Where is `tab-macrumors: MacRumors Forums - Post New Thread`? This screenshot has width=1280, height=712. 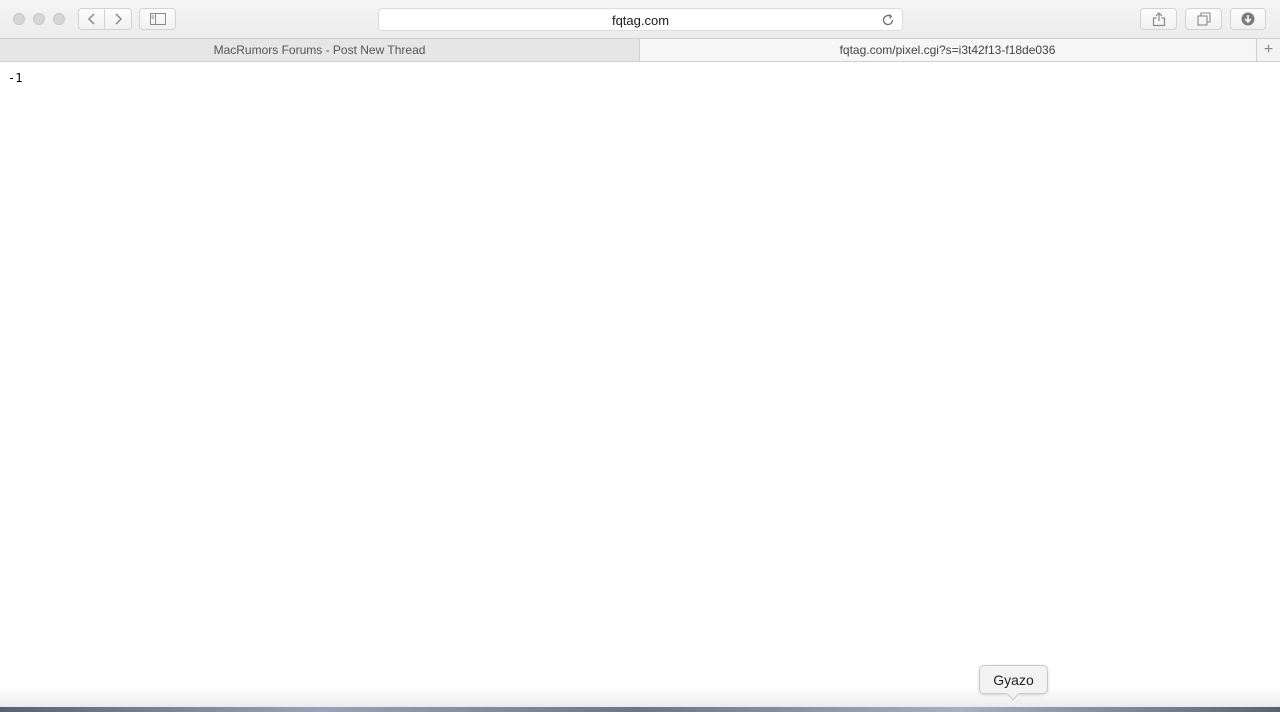
tab-macrumors: MacRumors Forums - Post New Thread is located at coordinates (320, 50).